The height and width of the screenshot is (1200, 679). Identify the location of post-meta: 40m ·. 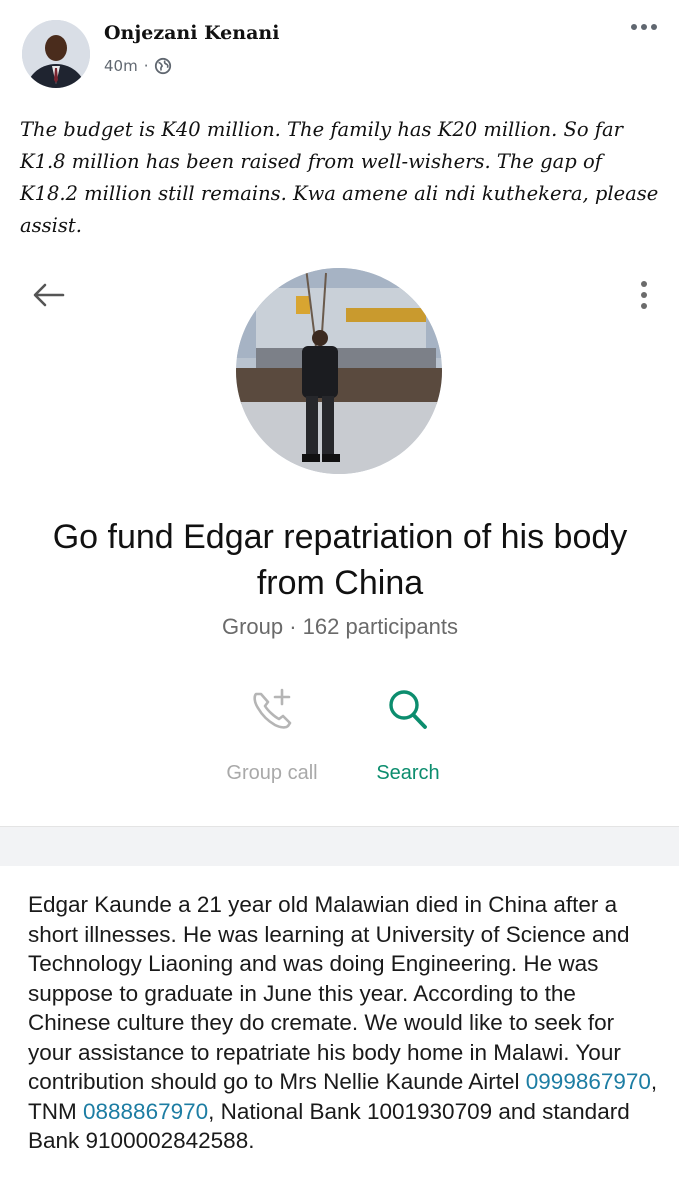
(138, 66).